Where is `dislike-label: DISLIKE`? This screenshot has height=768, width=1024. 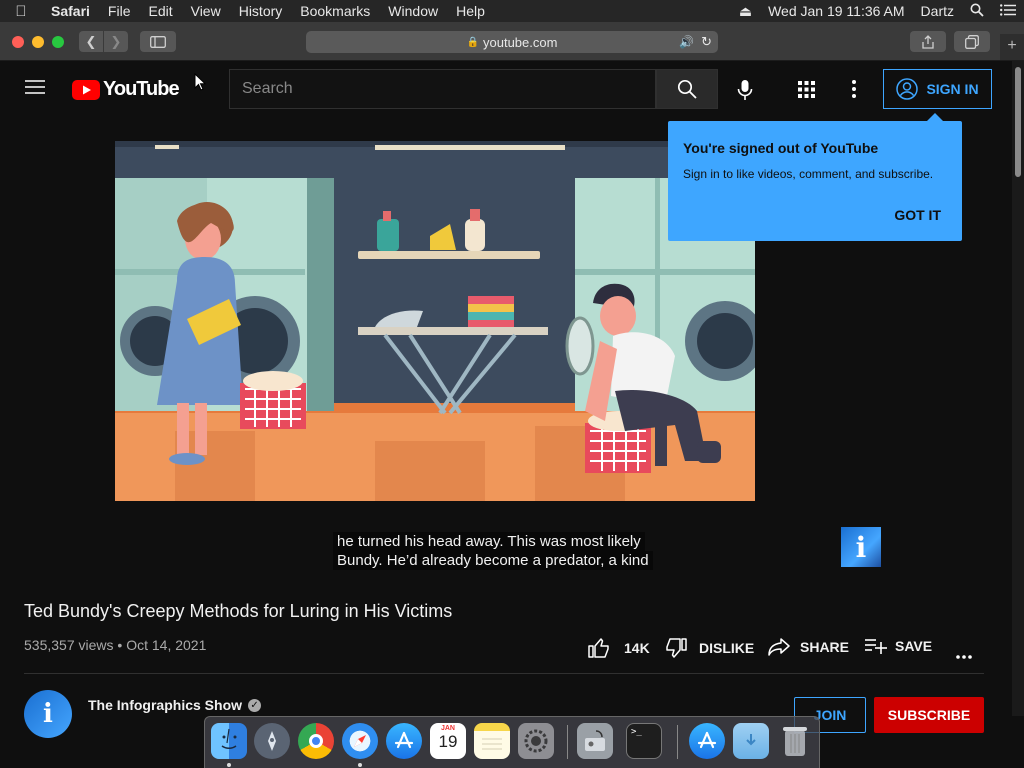 dislike-label: DISLIKE is located at coordinates (727, 648).